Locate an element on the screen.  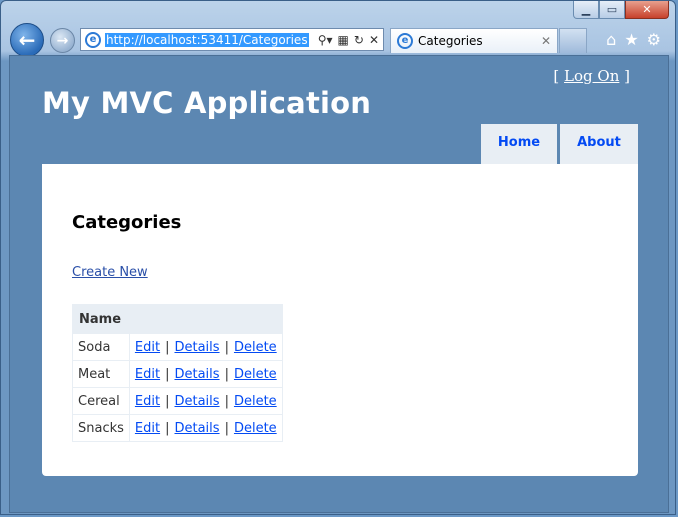
new-tab-button is located at coordinates (573, 40).